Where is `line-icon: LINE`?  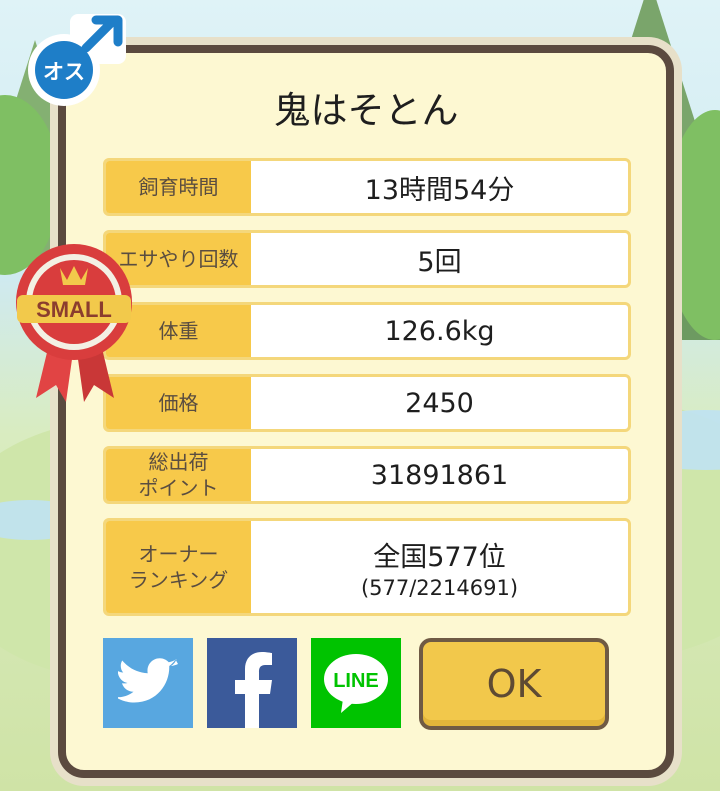 line-icon: LINE is located at coordinates (356, 683).